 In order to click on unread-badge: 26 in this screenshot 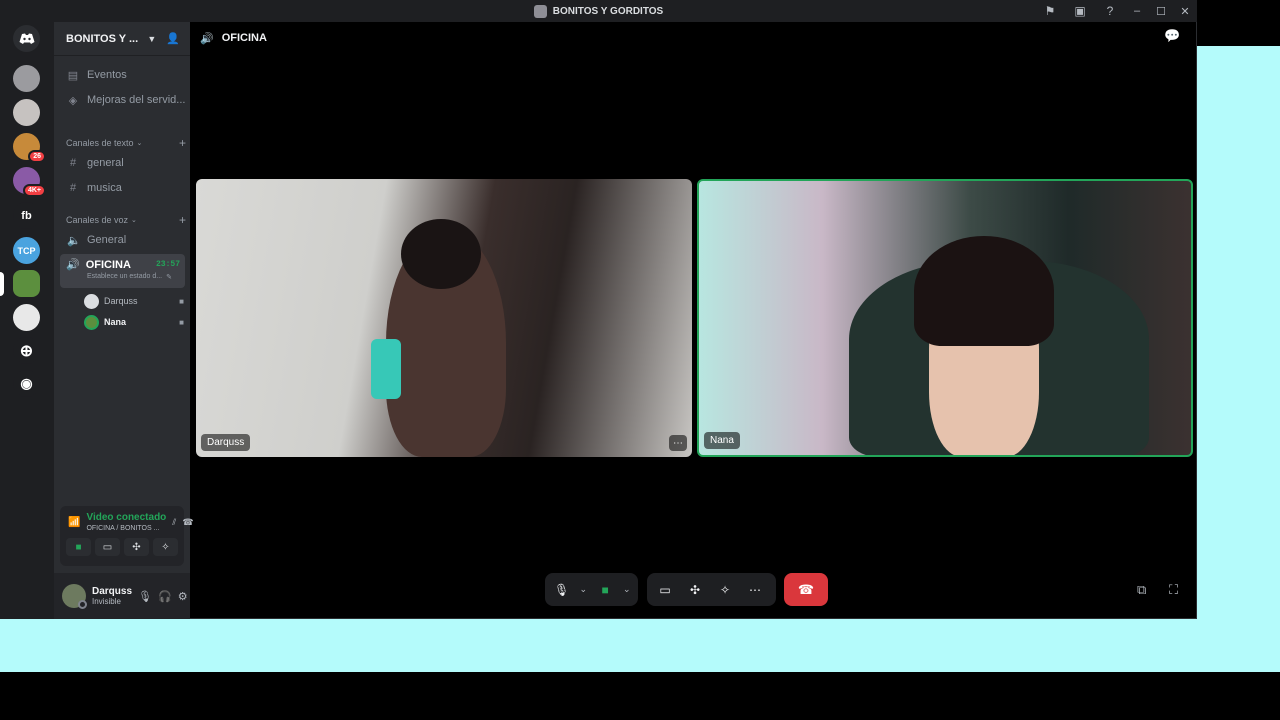, I will do `click(37, 156)`.